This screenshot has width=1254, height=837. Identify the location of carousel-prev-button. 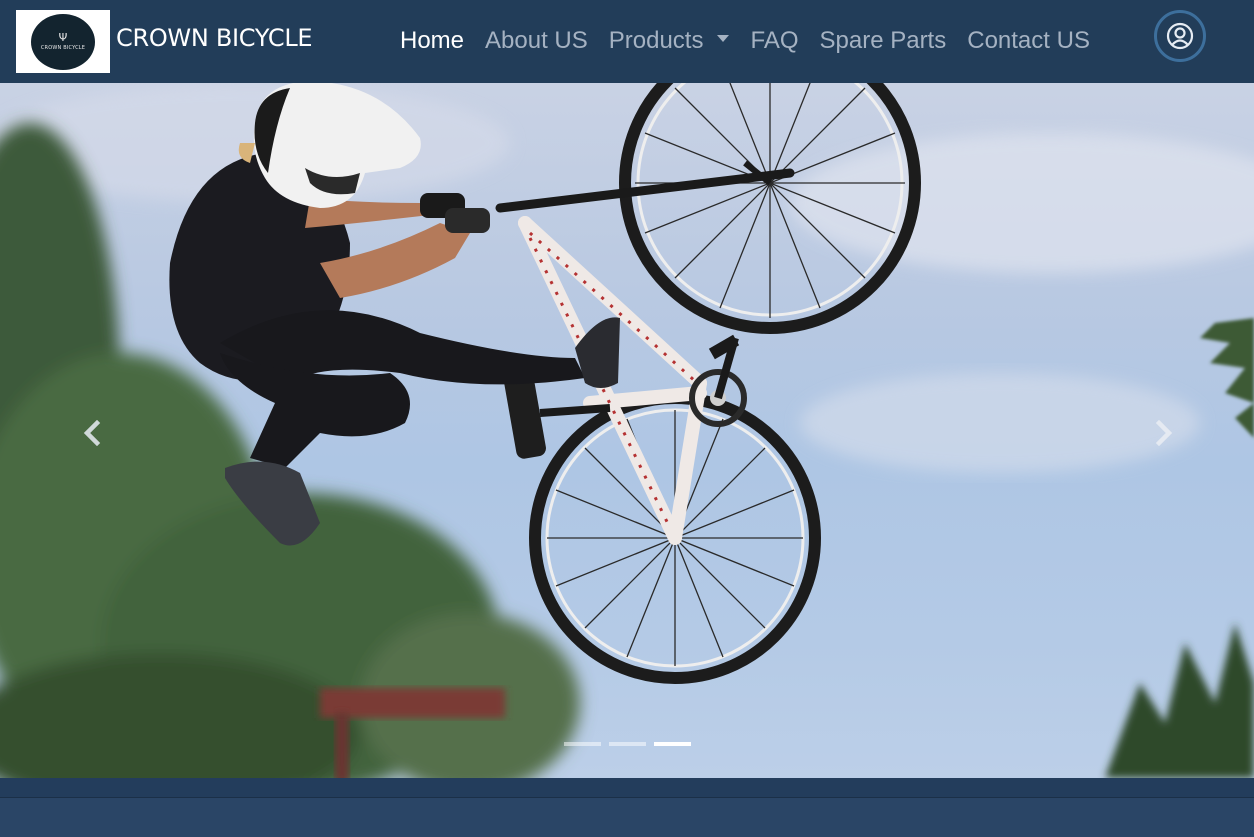
(91, 433).